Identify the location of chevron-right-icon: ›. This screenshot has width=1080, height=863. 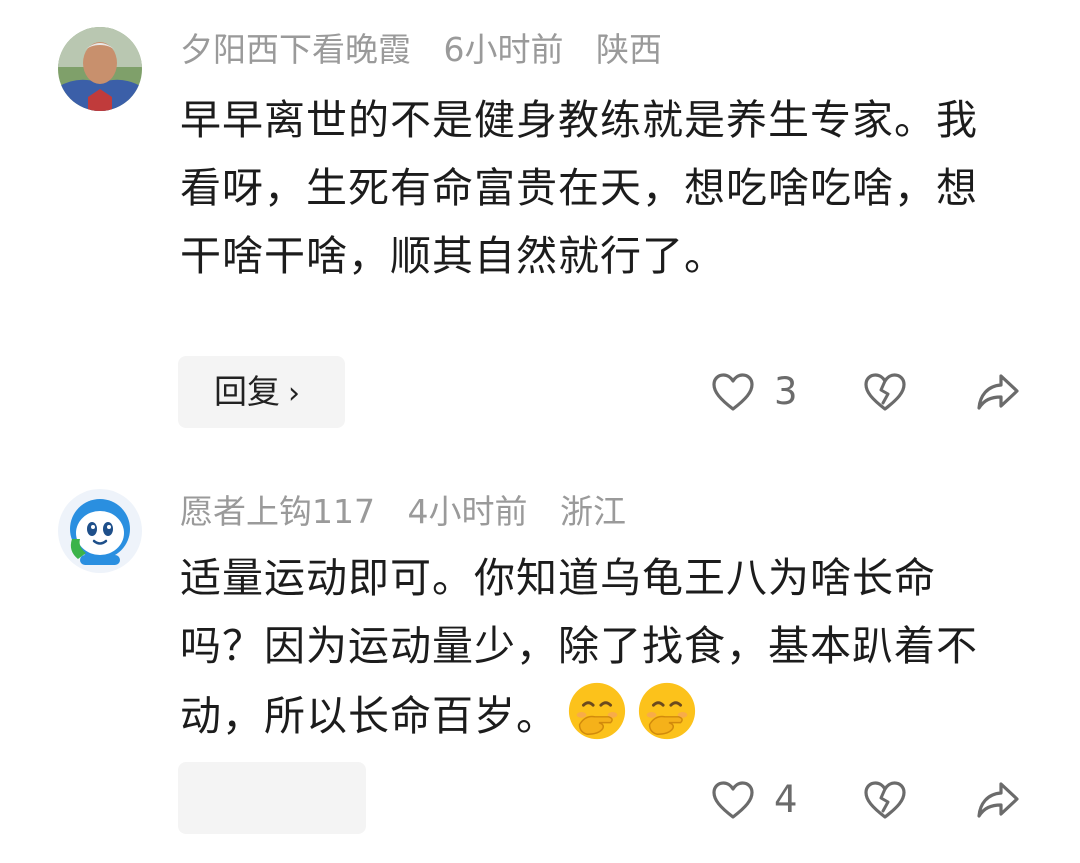
(294, 393).